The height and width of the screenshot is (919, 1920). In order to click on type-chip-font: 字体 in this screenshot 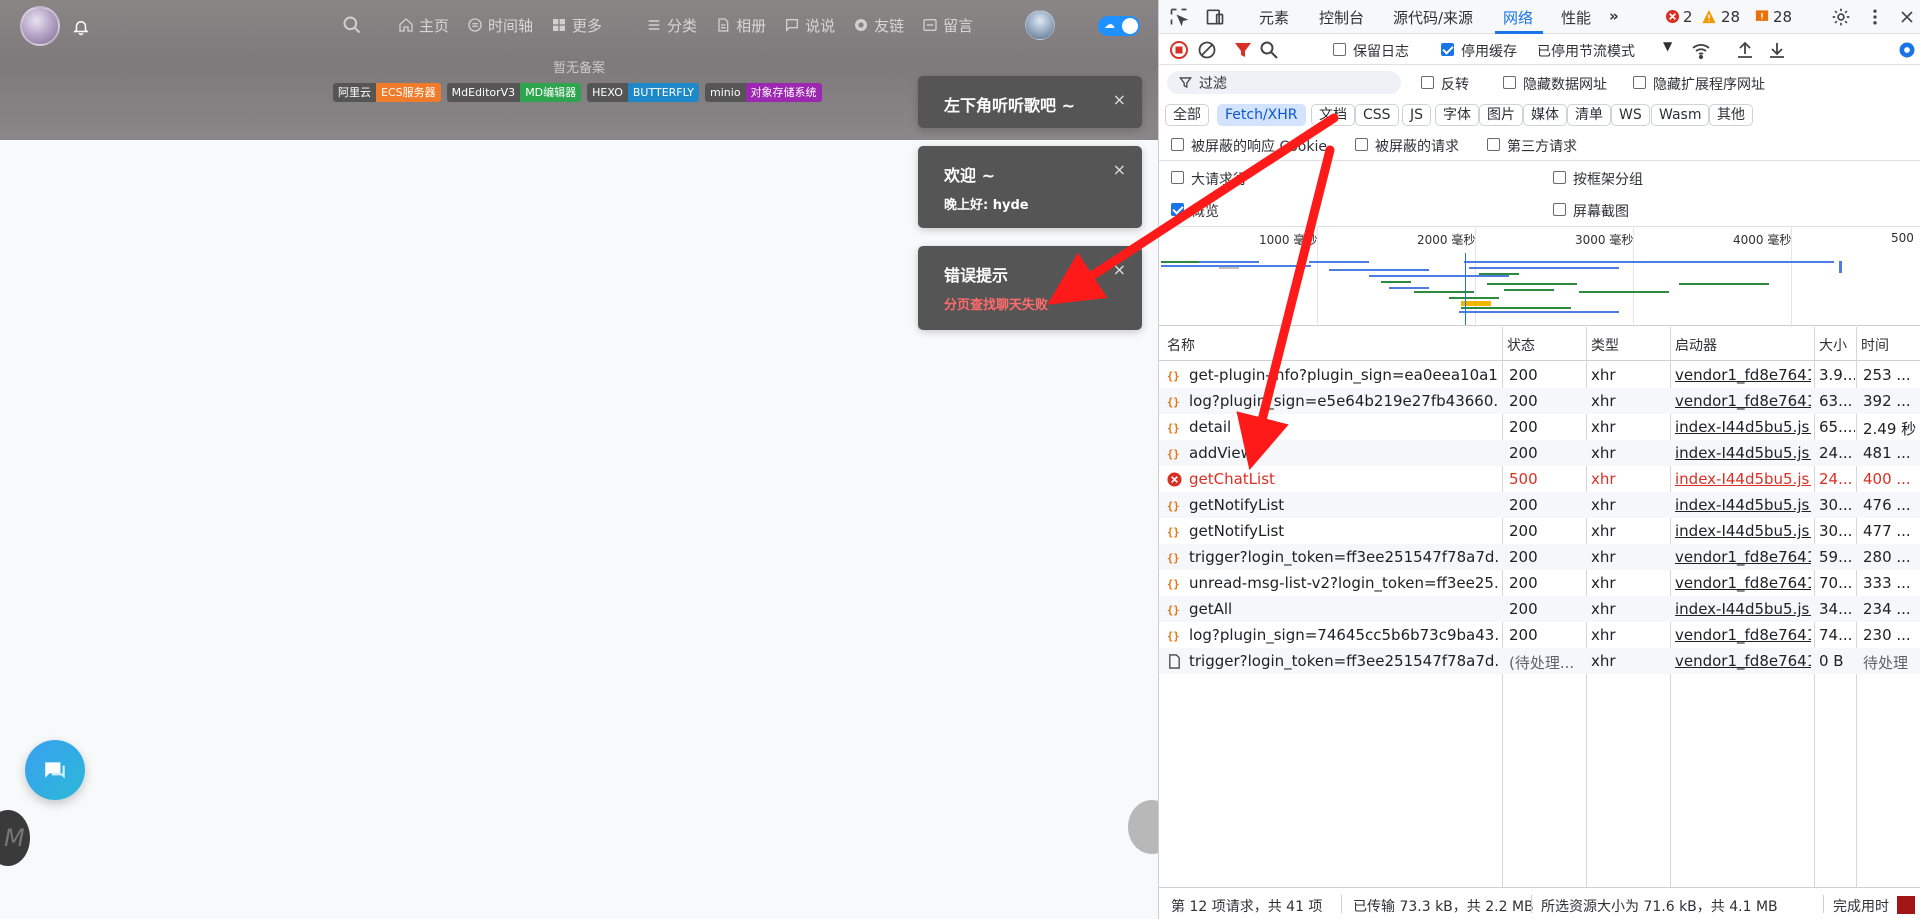, I will do `click(1457, 115)`.